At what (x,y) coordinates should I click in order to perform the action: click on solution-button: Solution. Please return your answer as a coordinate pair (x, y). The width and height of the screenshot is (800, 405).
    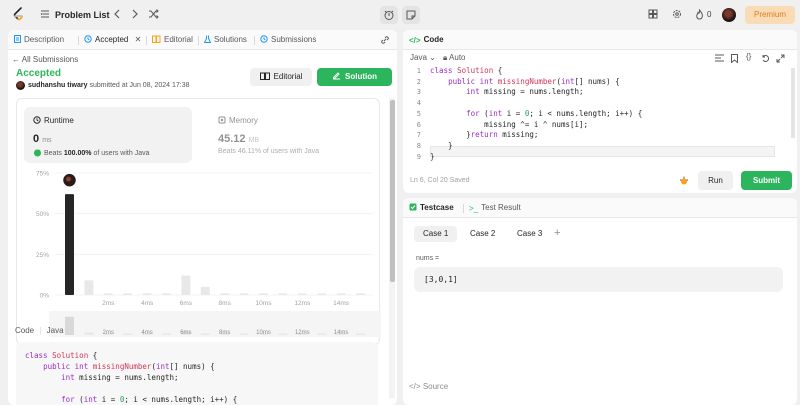
    Looking at the image, I should click on (354, 77).